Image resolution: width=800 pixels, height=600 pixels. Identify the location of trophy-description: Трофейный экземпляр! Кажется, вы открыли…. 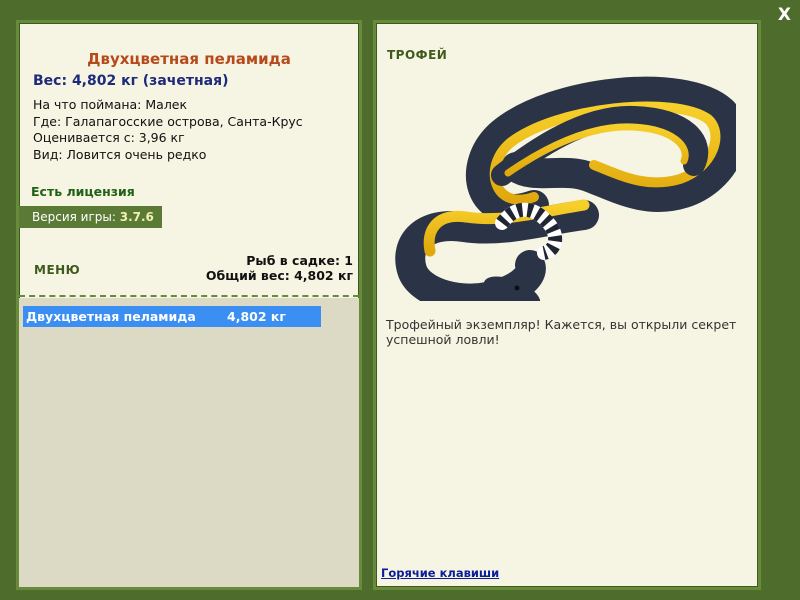
(561, 332).